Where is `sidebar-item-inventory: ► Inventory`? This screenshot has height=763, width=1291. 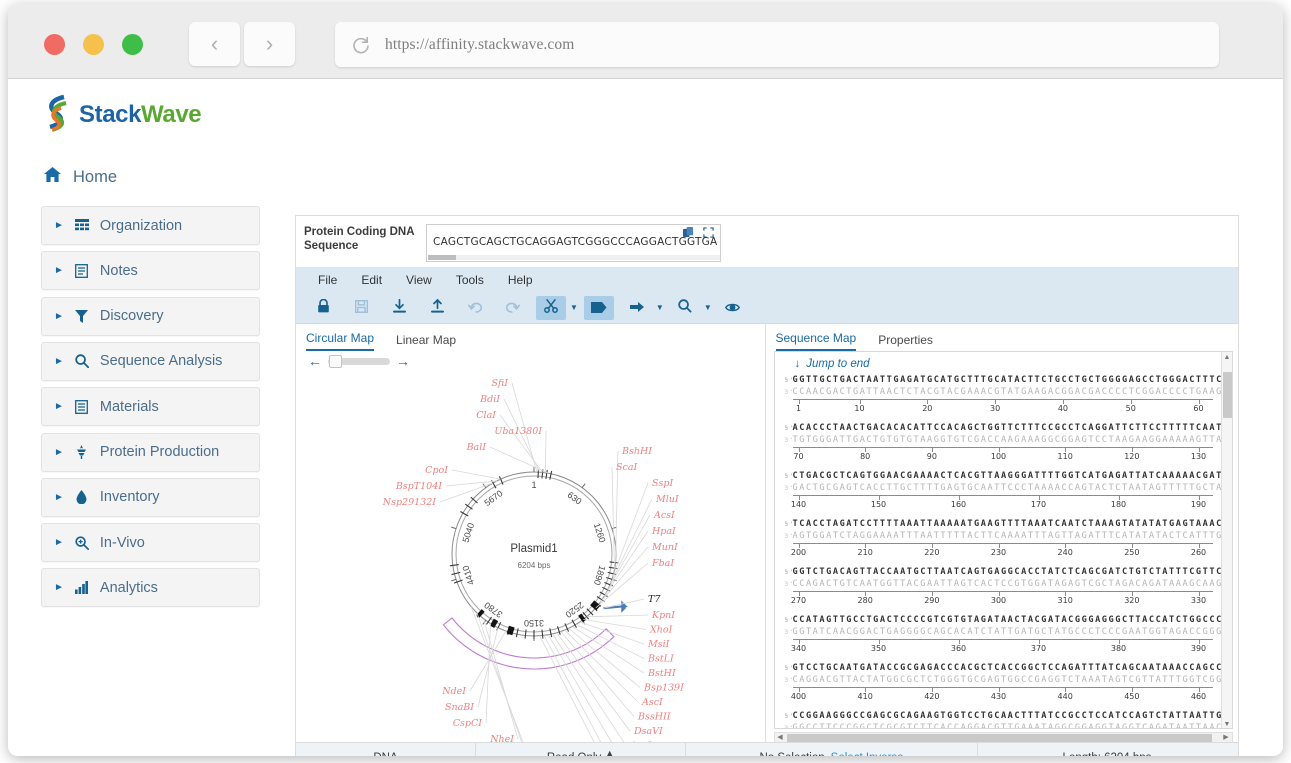
sidebar-item-inventory: ► Inventory is located at coordinates (150, 497).